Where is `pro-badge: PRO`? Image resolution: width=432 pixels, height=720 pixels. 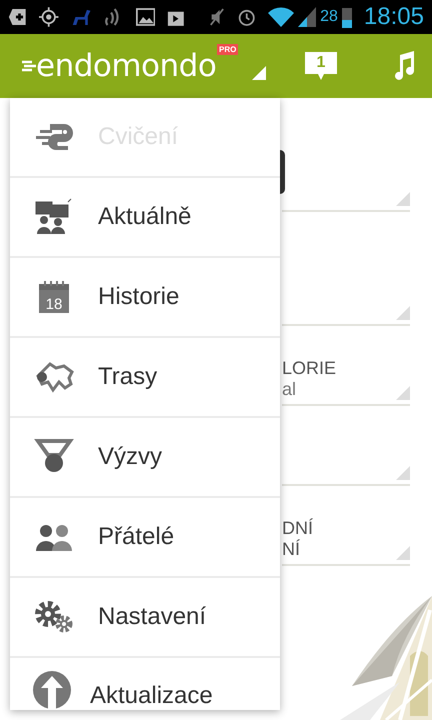
pro-badge: PRO is located at coordinates (227, 49).